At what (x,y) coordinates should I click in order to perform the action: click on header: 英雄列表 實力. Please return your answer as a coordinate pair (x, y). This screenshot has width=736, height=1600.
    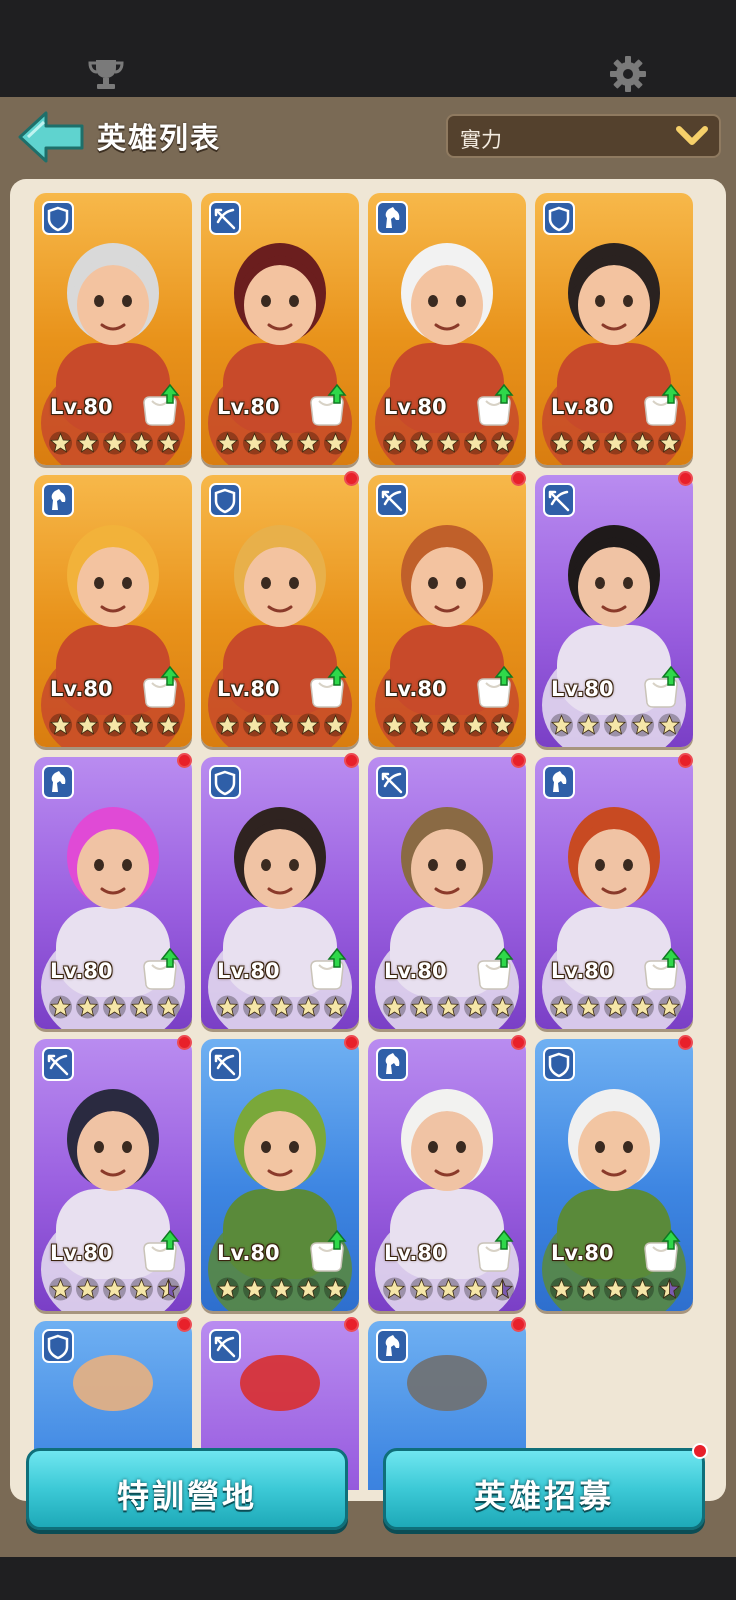
    Looking at the image, I should click on (368, 137).